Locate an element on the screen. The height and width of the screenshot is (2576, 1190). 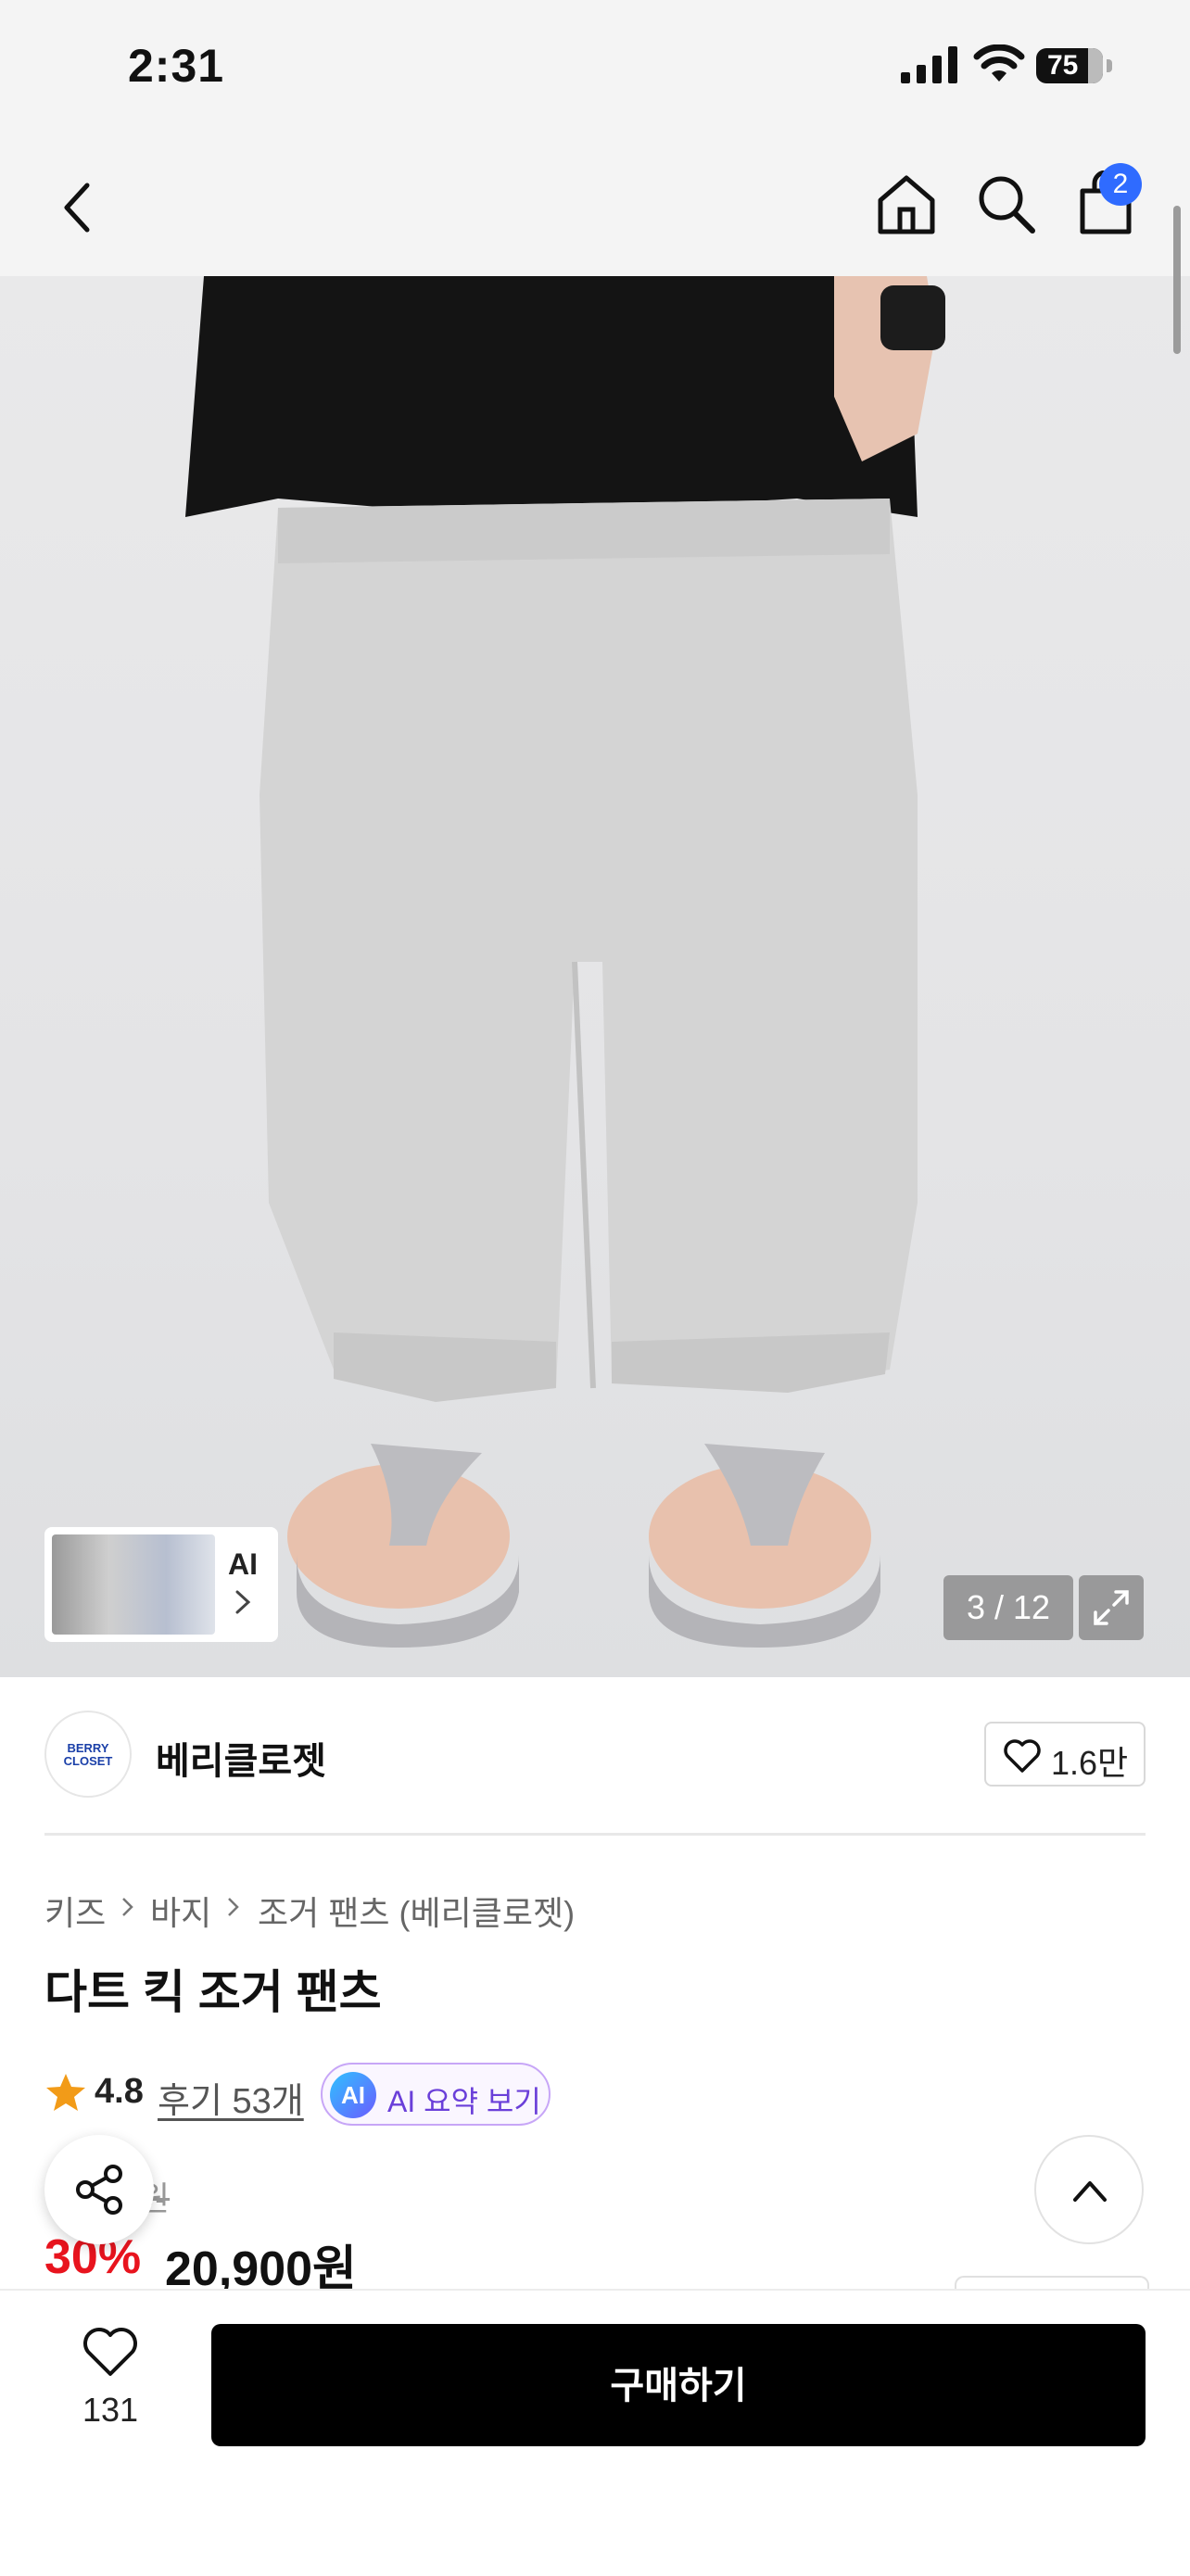
ai-summary-label: AI 요약 보기 is located at coordinates (464, 2102).